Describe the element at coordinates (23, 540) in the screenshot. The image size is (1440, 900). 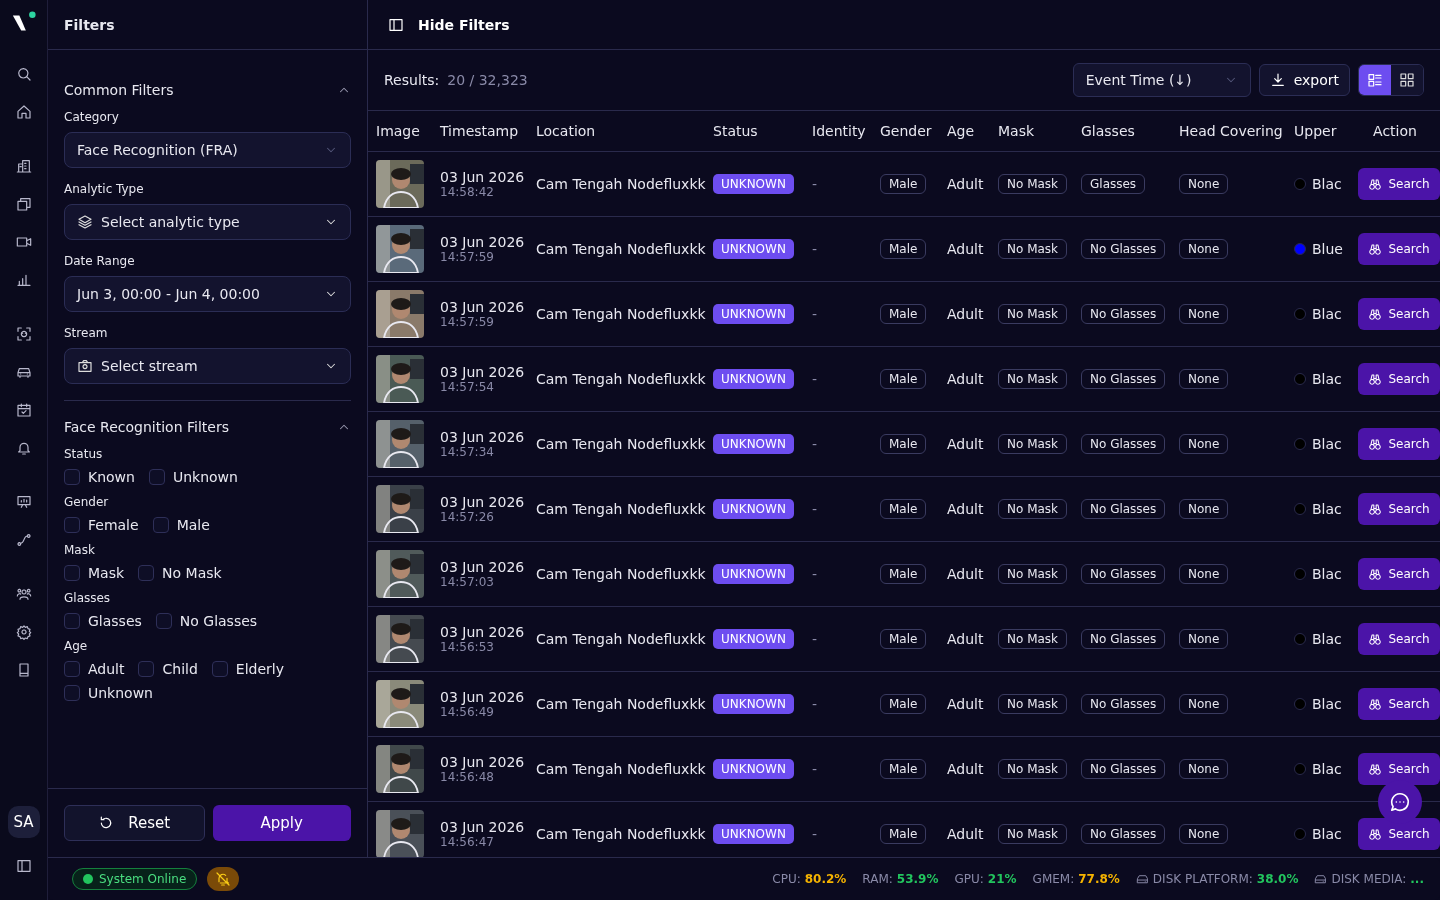
I see `route-icon` at that location.